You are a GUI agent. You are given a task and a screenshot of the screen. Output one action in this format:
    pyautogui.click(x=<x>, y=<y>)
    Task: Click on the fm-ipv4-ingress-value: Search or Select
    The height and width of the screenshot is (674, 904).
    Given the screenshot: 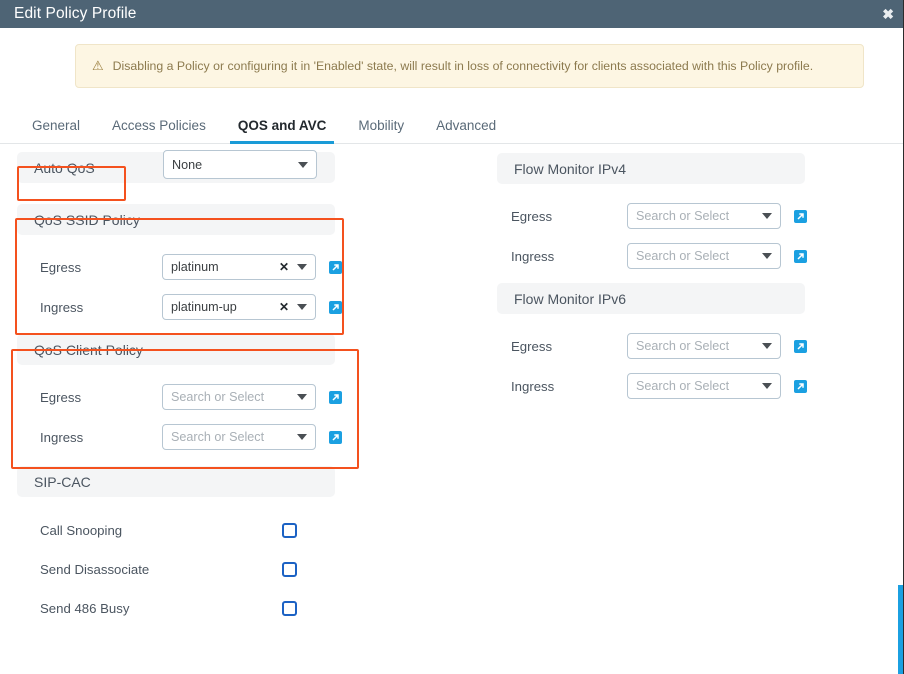 What is the action you would take?
    pyautogui.click(x=683, y=256)
    